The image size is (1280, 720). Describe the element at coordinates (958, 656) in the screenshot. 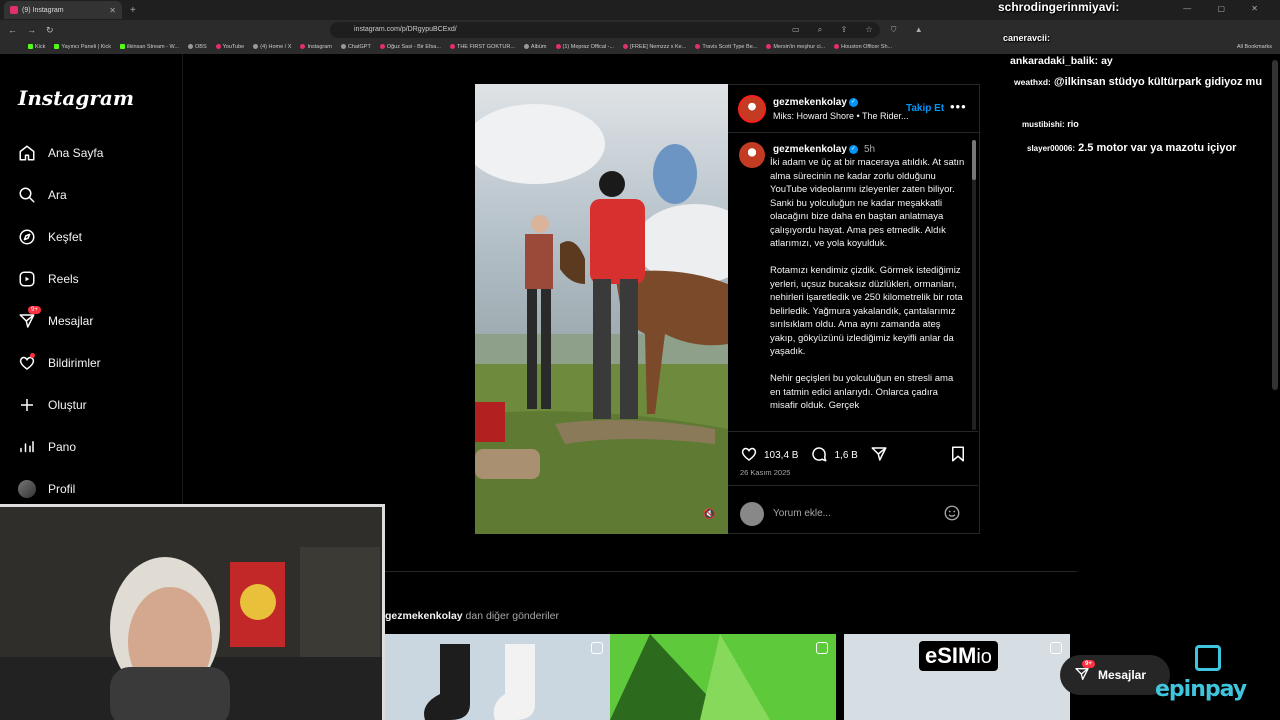

I see `esim-brand: eSIMio` at that location.